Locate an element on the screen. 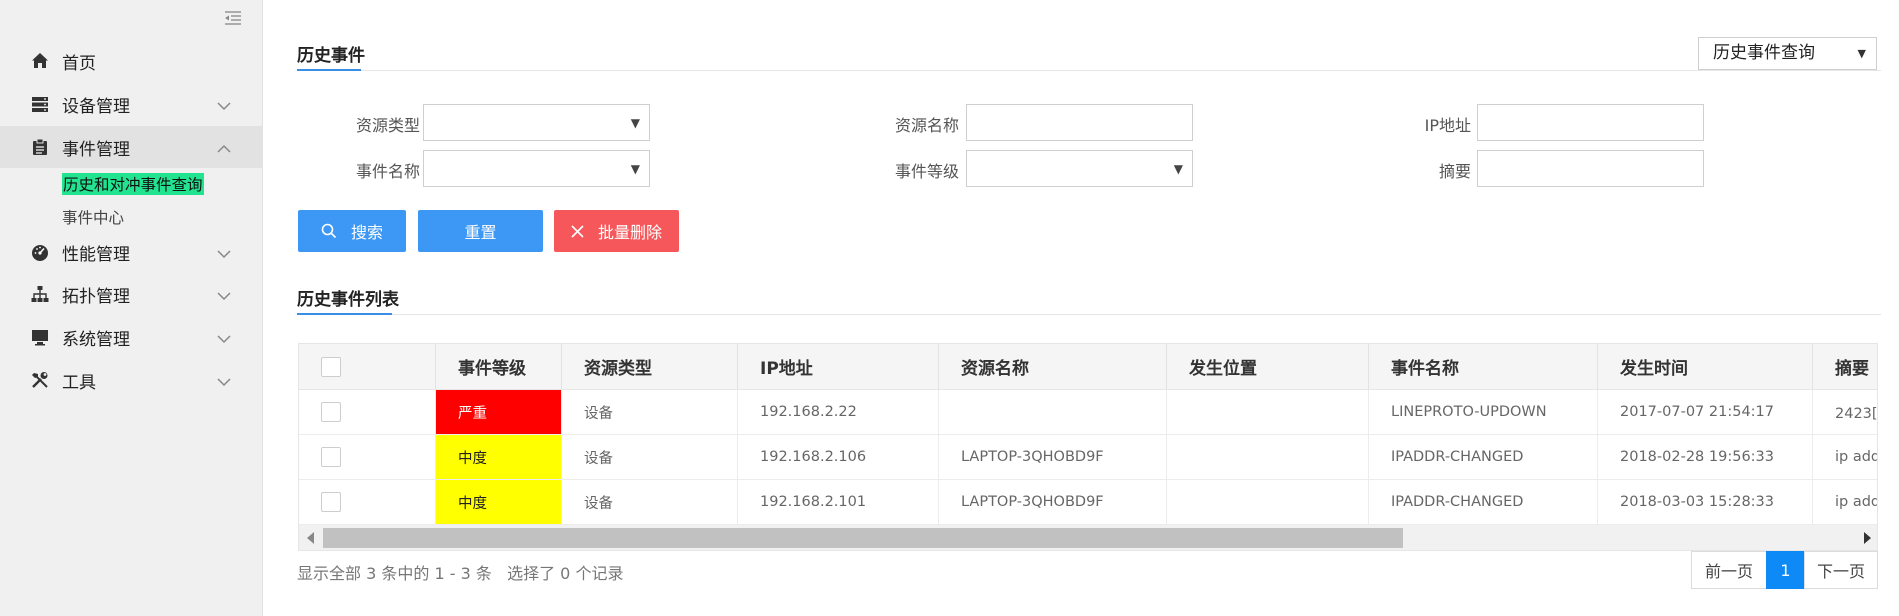 This screenshot has height=616, width=1899. header-checkbox-cell is located at coordinates (367, 366).